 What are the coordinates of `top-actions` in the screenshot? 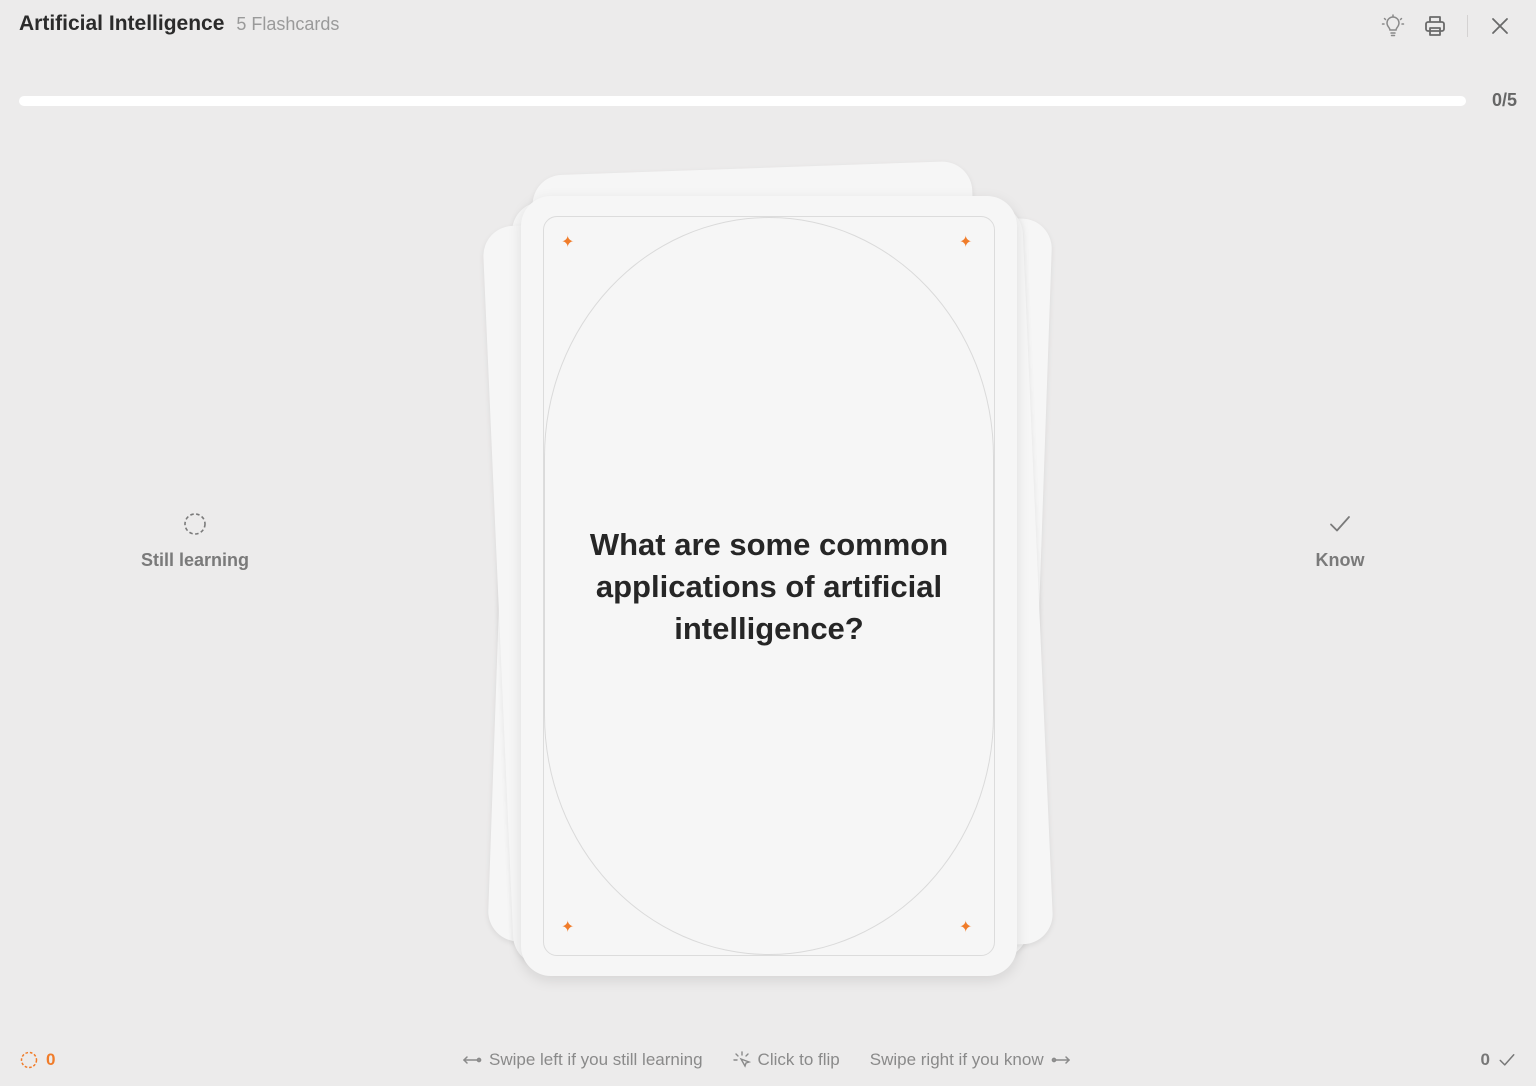 It's located at (1446, 26).